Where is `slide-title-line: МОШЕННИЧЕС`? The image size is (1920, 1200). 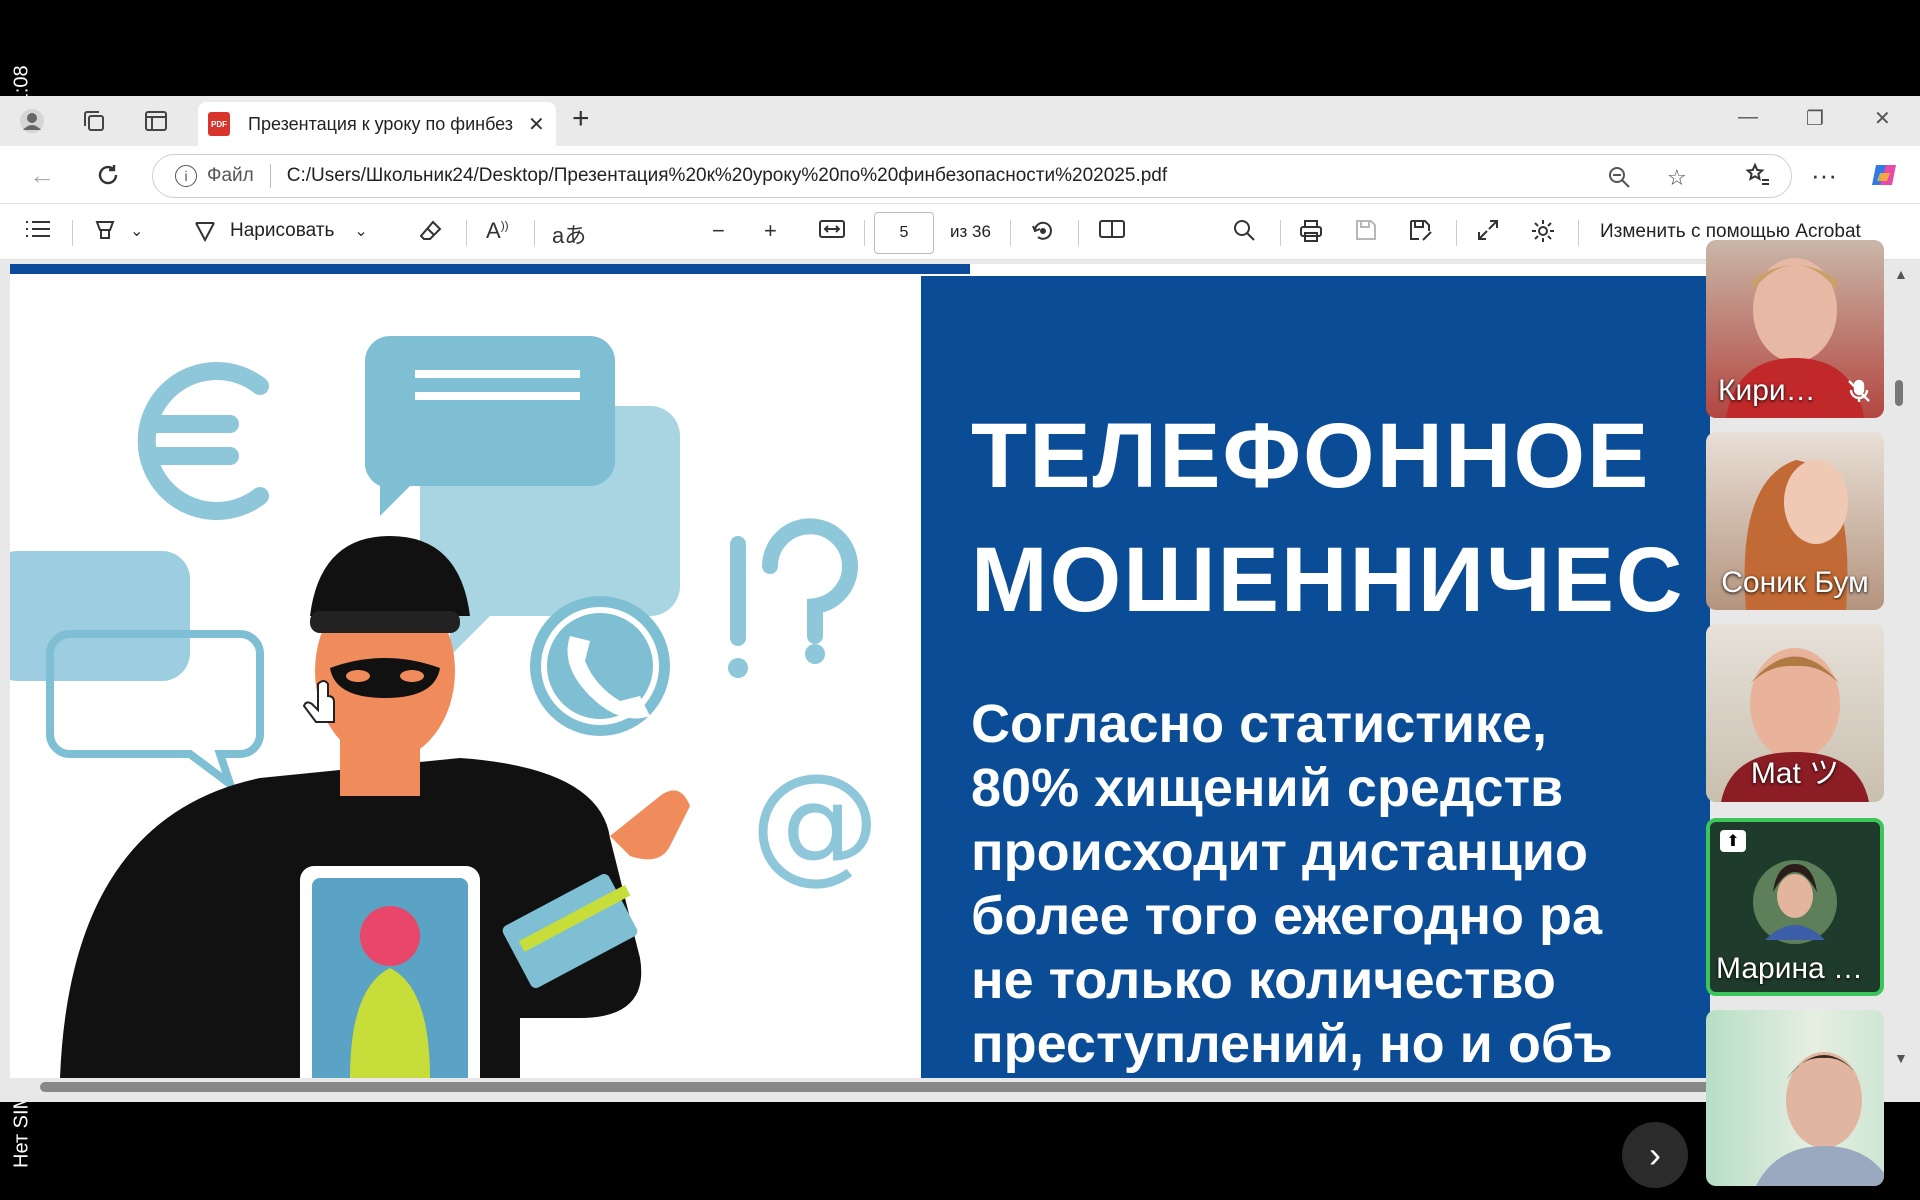
slide-title-line: МОШЕННИЧЕС is located at coordinates (1328, 580).